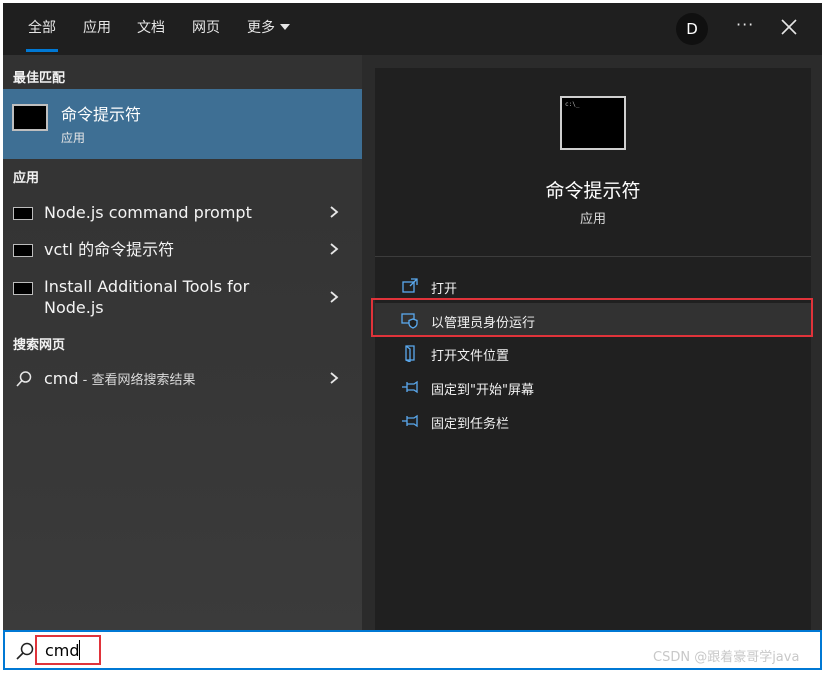 The image size is (827, 673). I want to click on best-match-subtitle: 应用, so click(73, 138).